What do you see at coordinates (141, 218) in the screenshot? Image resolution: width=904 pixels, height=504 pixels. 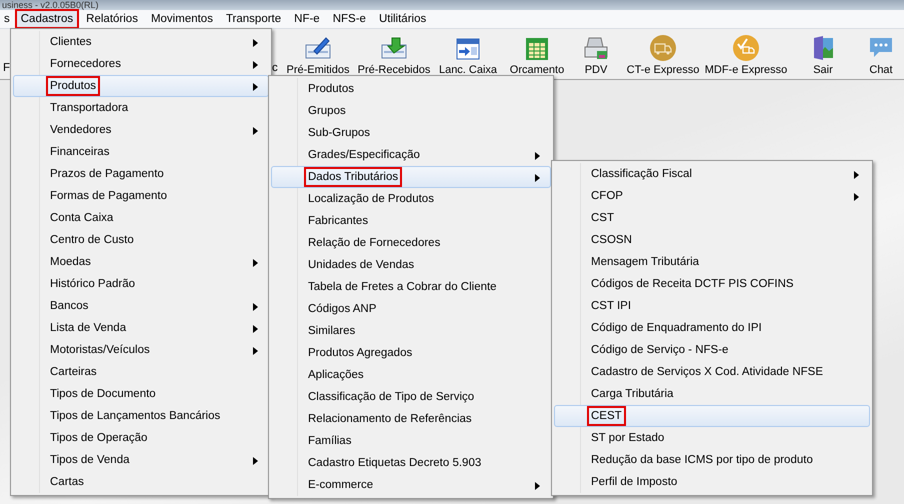 I see `menu-item: Conta Caixa` at bounding box center [141, 218].